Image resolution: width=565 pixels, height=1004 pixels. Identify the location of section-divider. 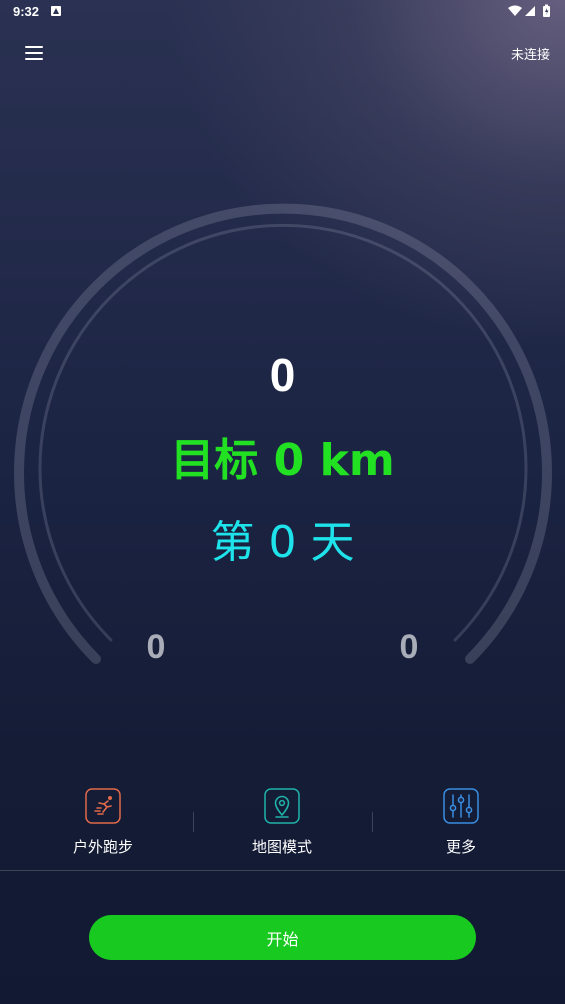
(282, 870).